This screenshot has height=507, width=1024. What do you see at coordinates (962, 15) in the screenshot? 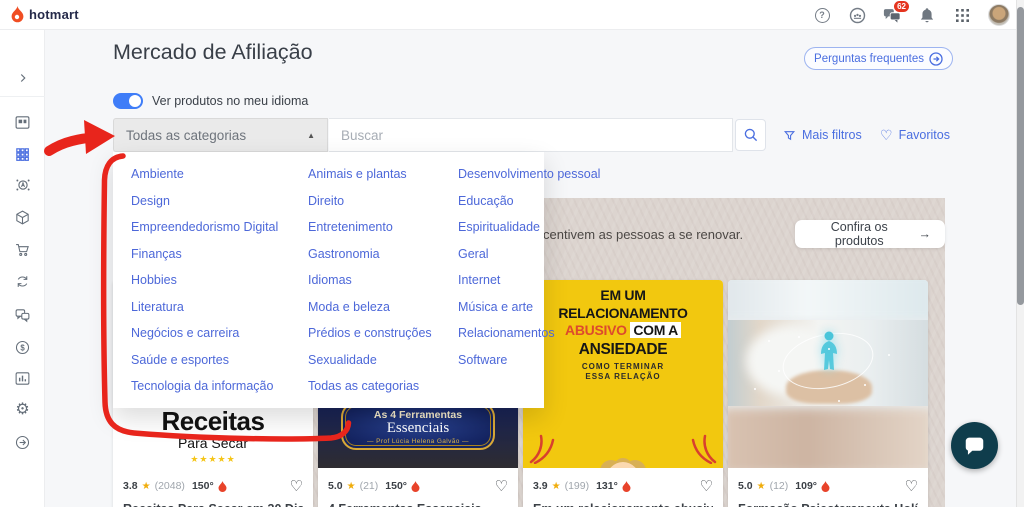
I see `apps-menu-button` at bounding box center [962, 15].